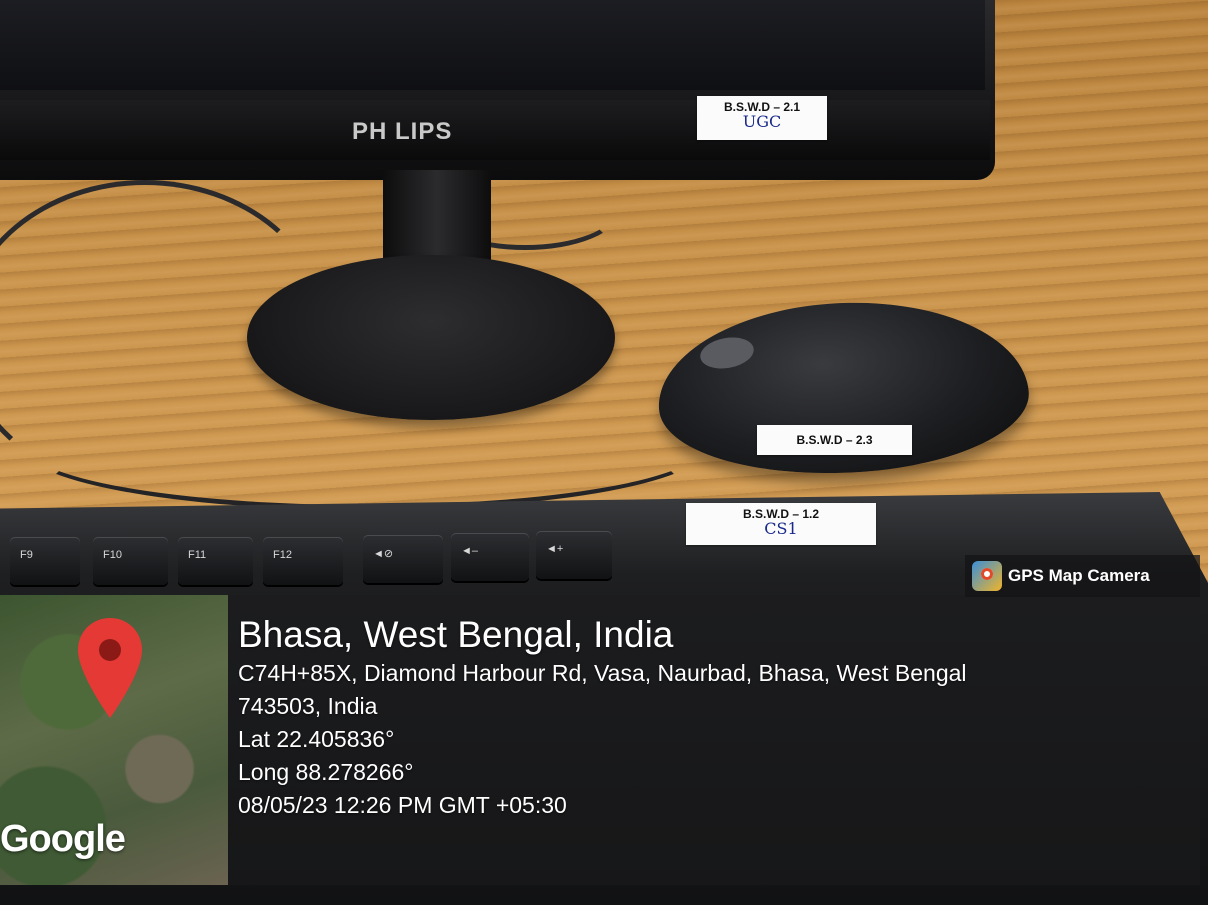 The width and height of the screenshot is (1208, 905). What do you see at coordinates (316, 739) in the screenshot?
I see `latitude: Lat 22.405836°` at bounding box center [316, 739].